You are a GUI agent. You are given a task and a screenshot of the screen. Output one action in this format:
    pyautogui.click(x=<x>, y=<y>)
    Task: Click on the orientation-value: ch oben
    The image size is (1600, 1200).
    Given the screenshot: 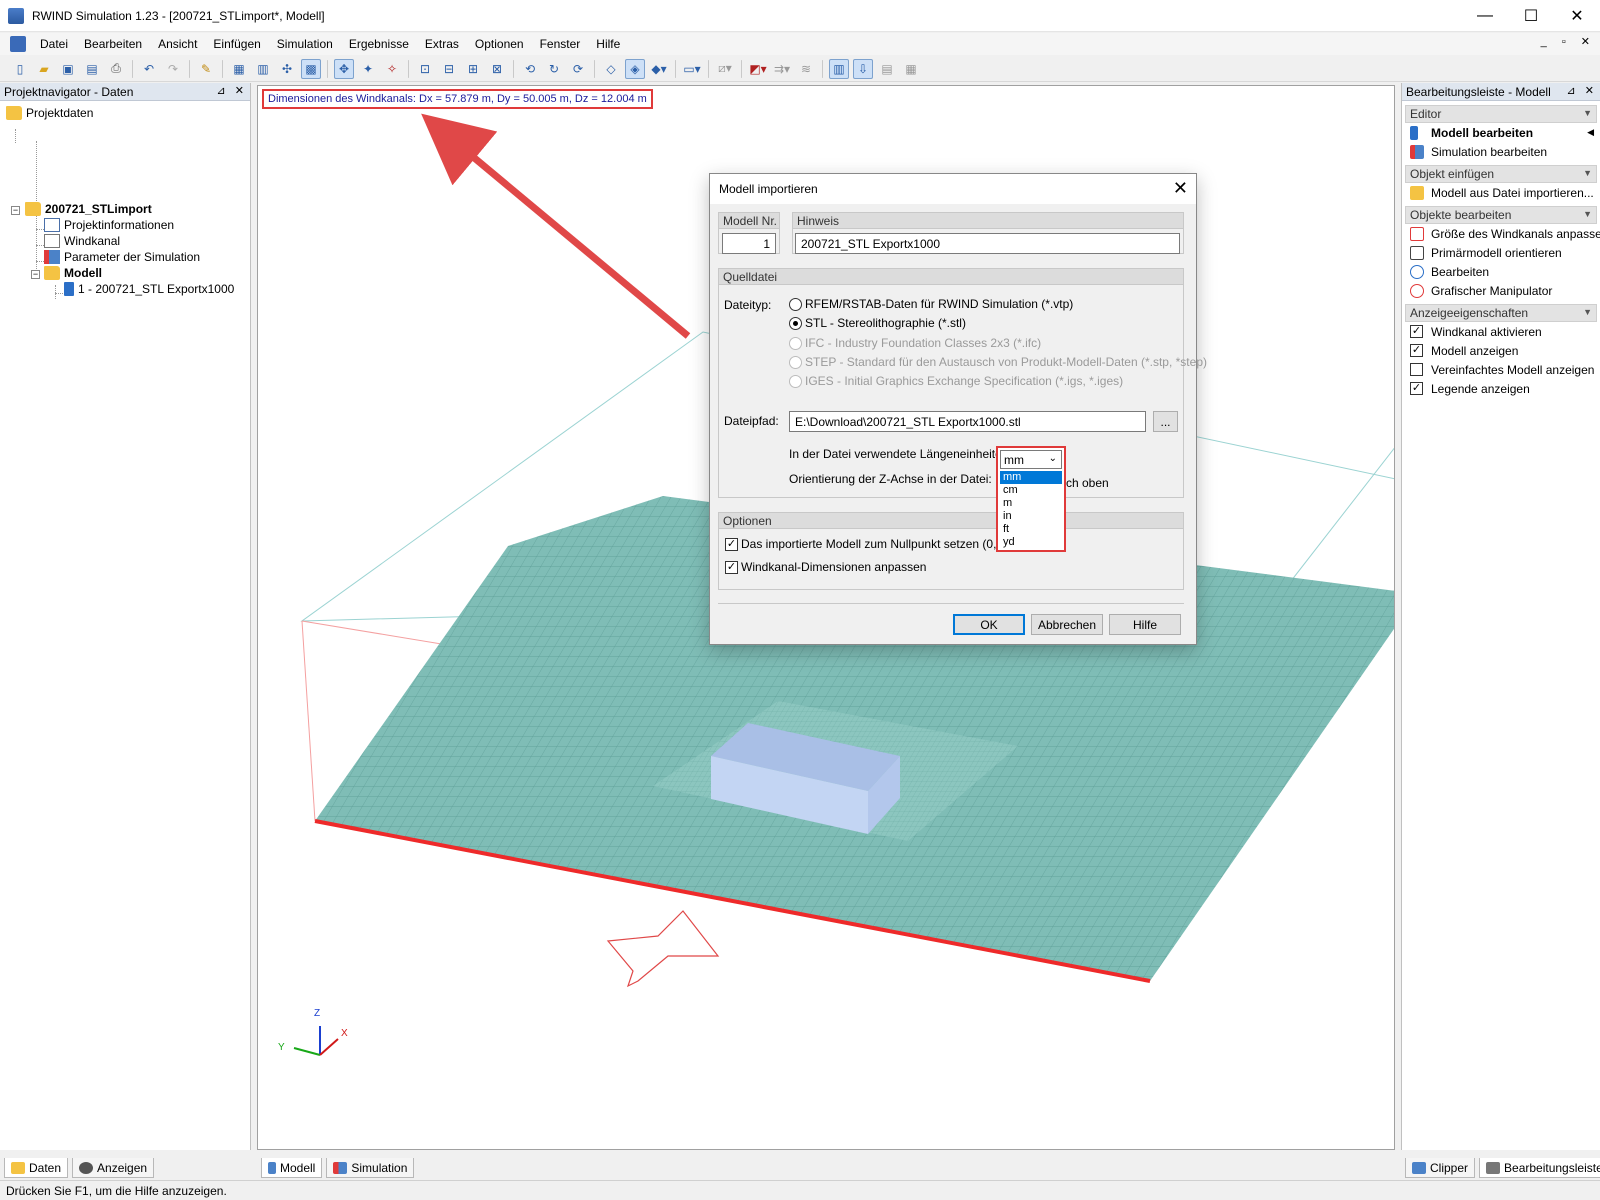 What is the action you would take?
    pyautogui.click(x=1087, y=483)
    